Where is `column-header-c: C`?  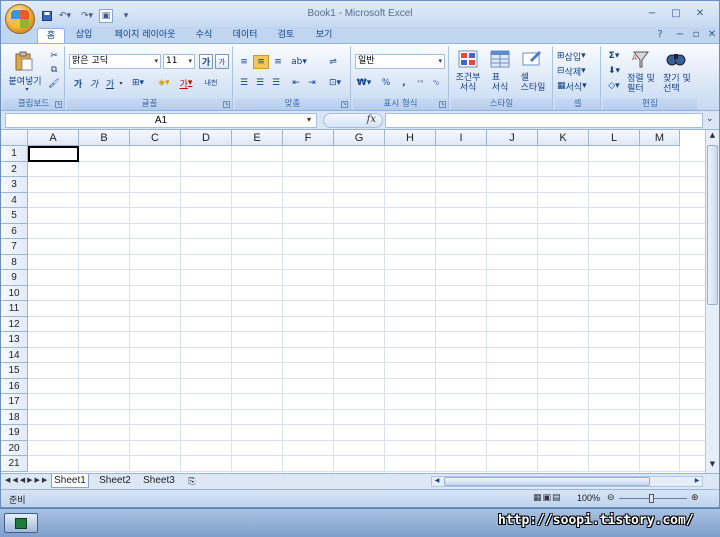 column-header-c: C is located at coordinates (155, 138).